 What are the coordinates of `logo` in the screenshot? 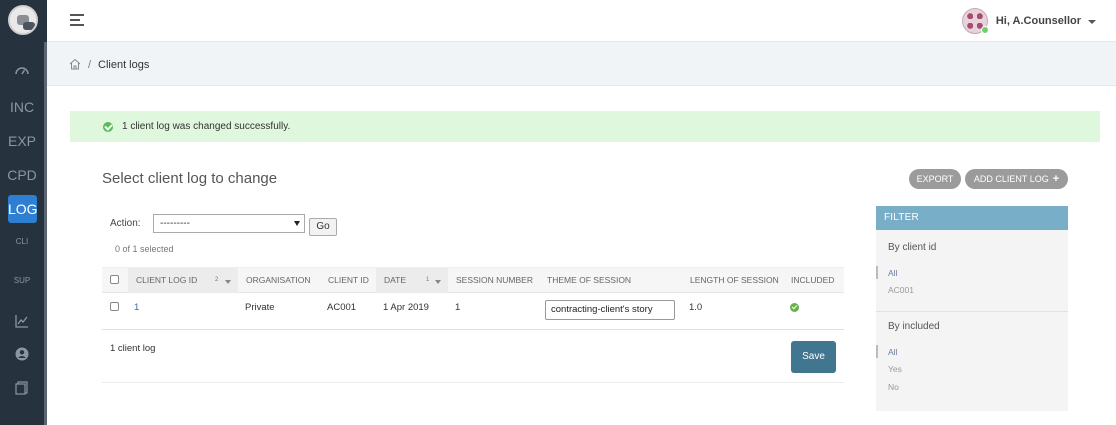 It's located at (23, 20).